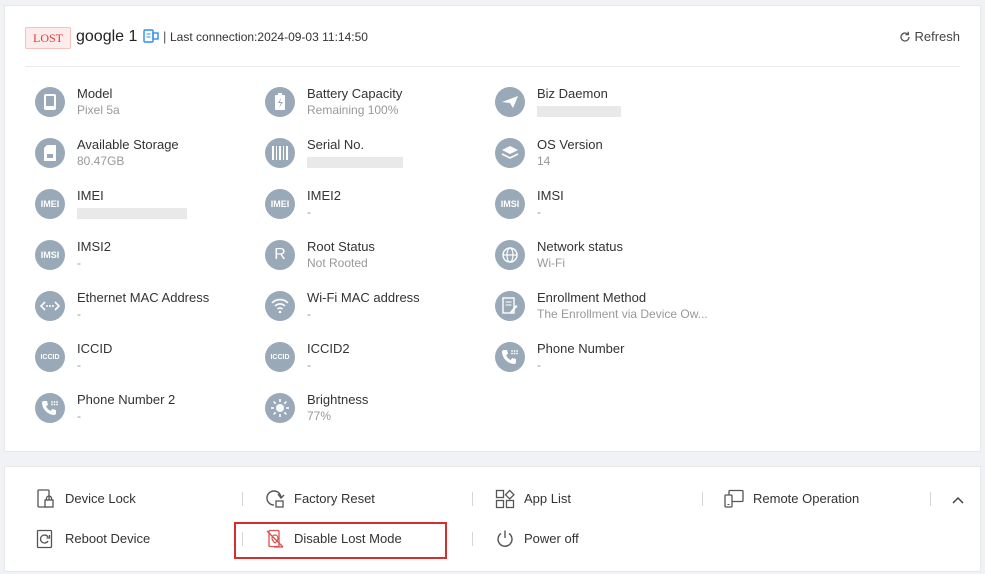 This screenshot has height=574, width=985. I want to click on info-phone-number: Phone Number -, so click(610, 361).